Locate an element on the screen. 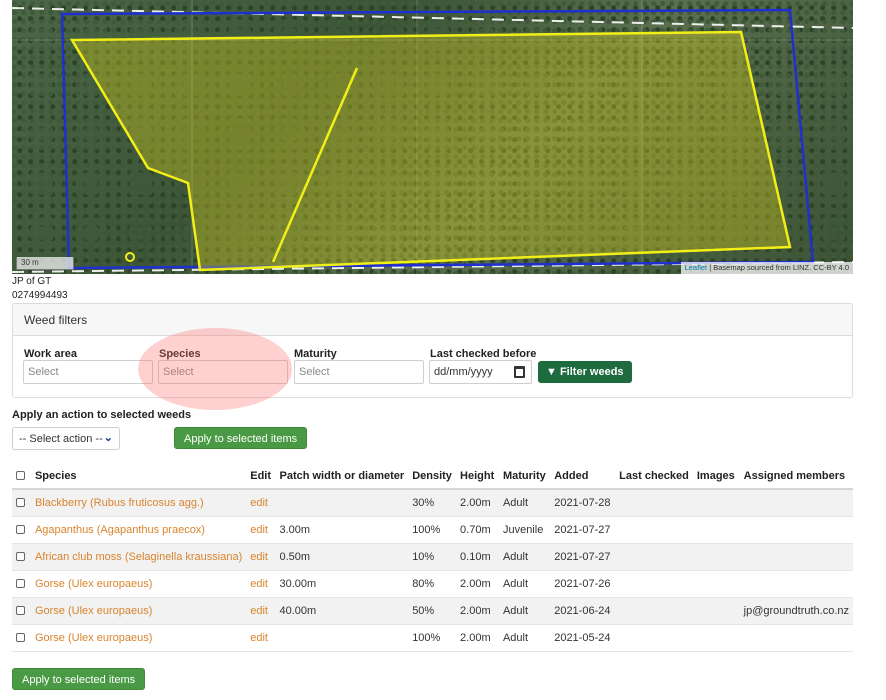  apply-selected-button-bottom: Apply to selected items is located at coordinates (79, 679).